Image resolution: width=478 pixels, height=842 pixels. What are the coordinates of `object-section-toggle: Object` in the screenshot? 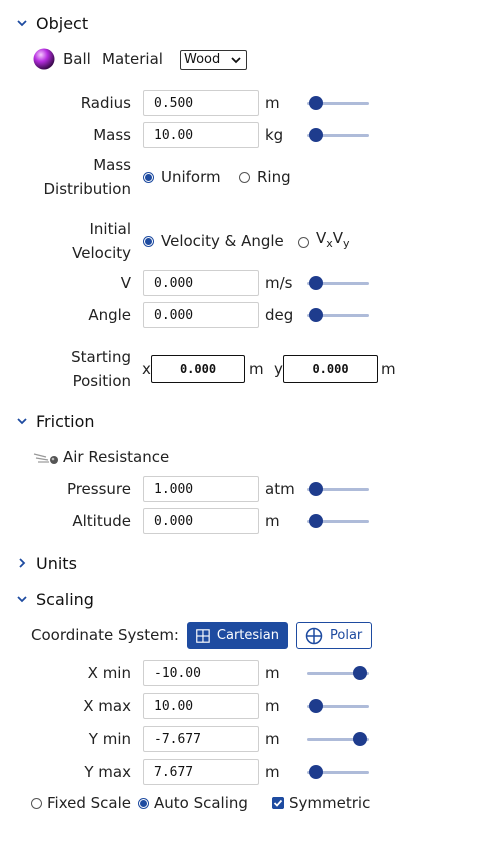 It's located at (52, 23).